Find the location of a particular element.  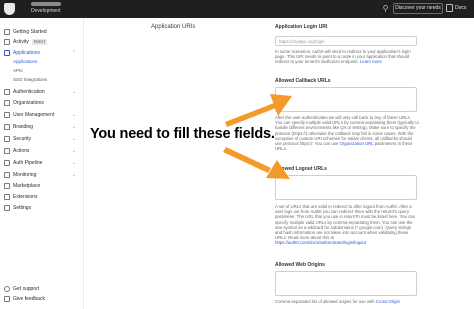

annotation-arrows is located at coordinates (257, 136).